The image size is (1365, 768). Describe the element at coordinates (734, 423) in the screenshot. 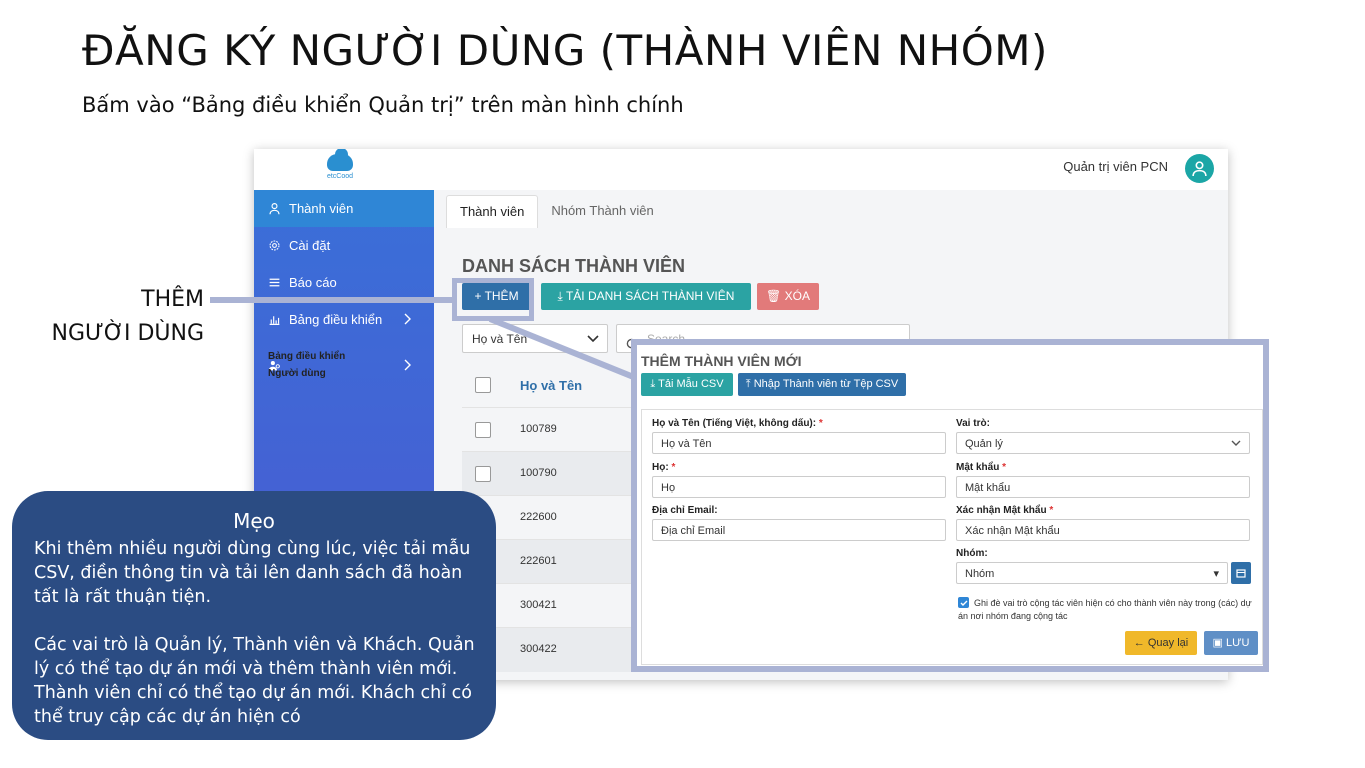

I see `fullname-label-text: Họ và Tên (Tiếng Việt, không dấu):` at that location.